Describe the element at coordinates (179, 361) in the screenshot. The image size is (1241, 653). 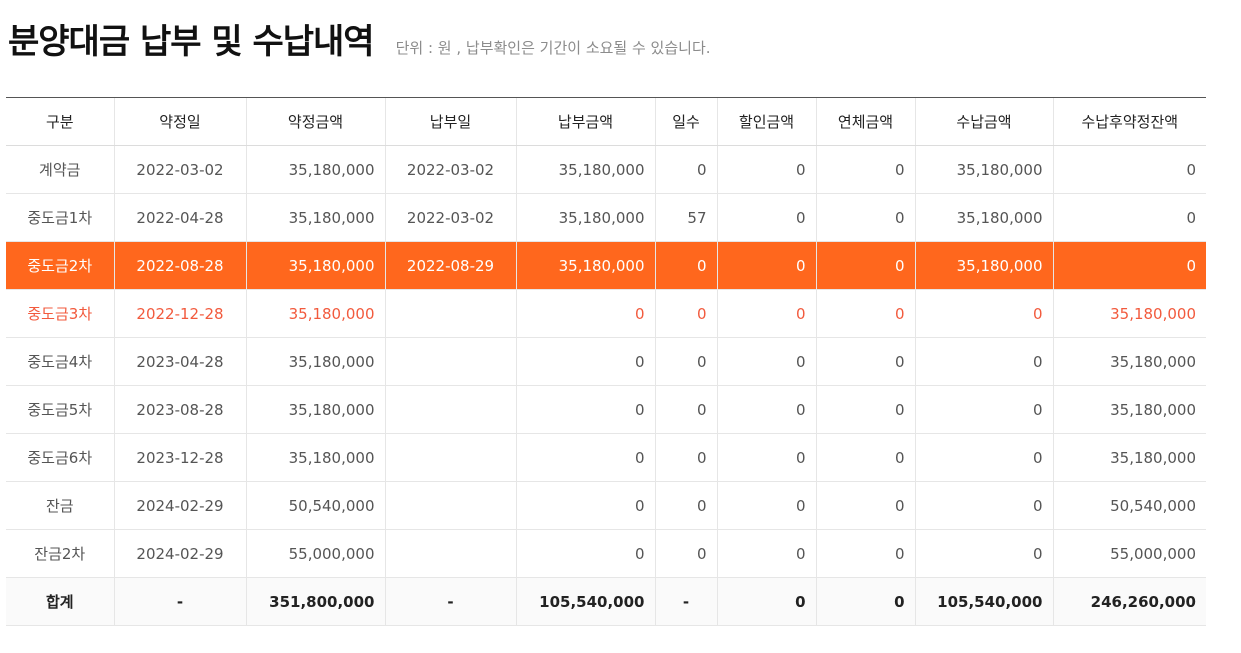
I see `cell-due-date: 2023-04-28` at that location.